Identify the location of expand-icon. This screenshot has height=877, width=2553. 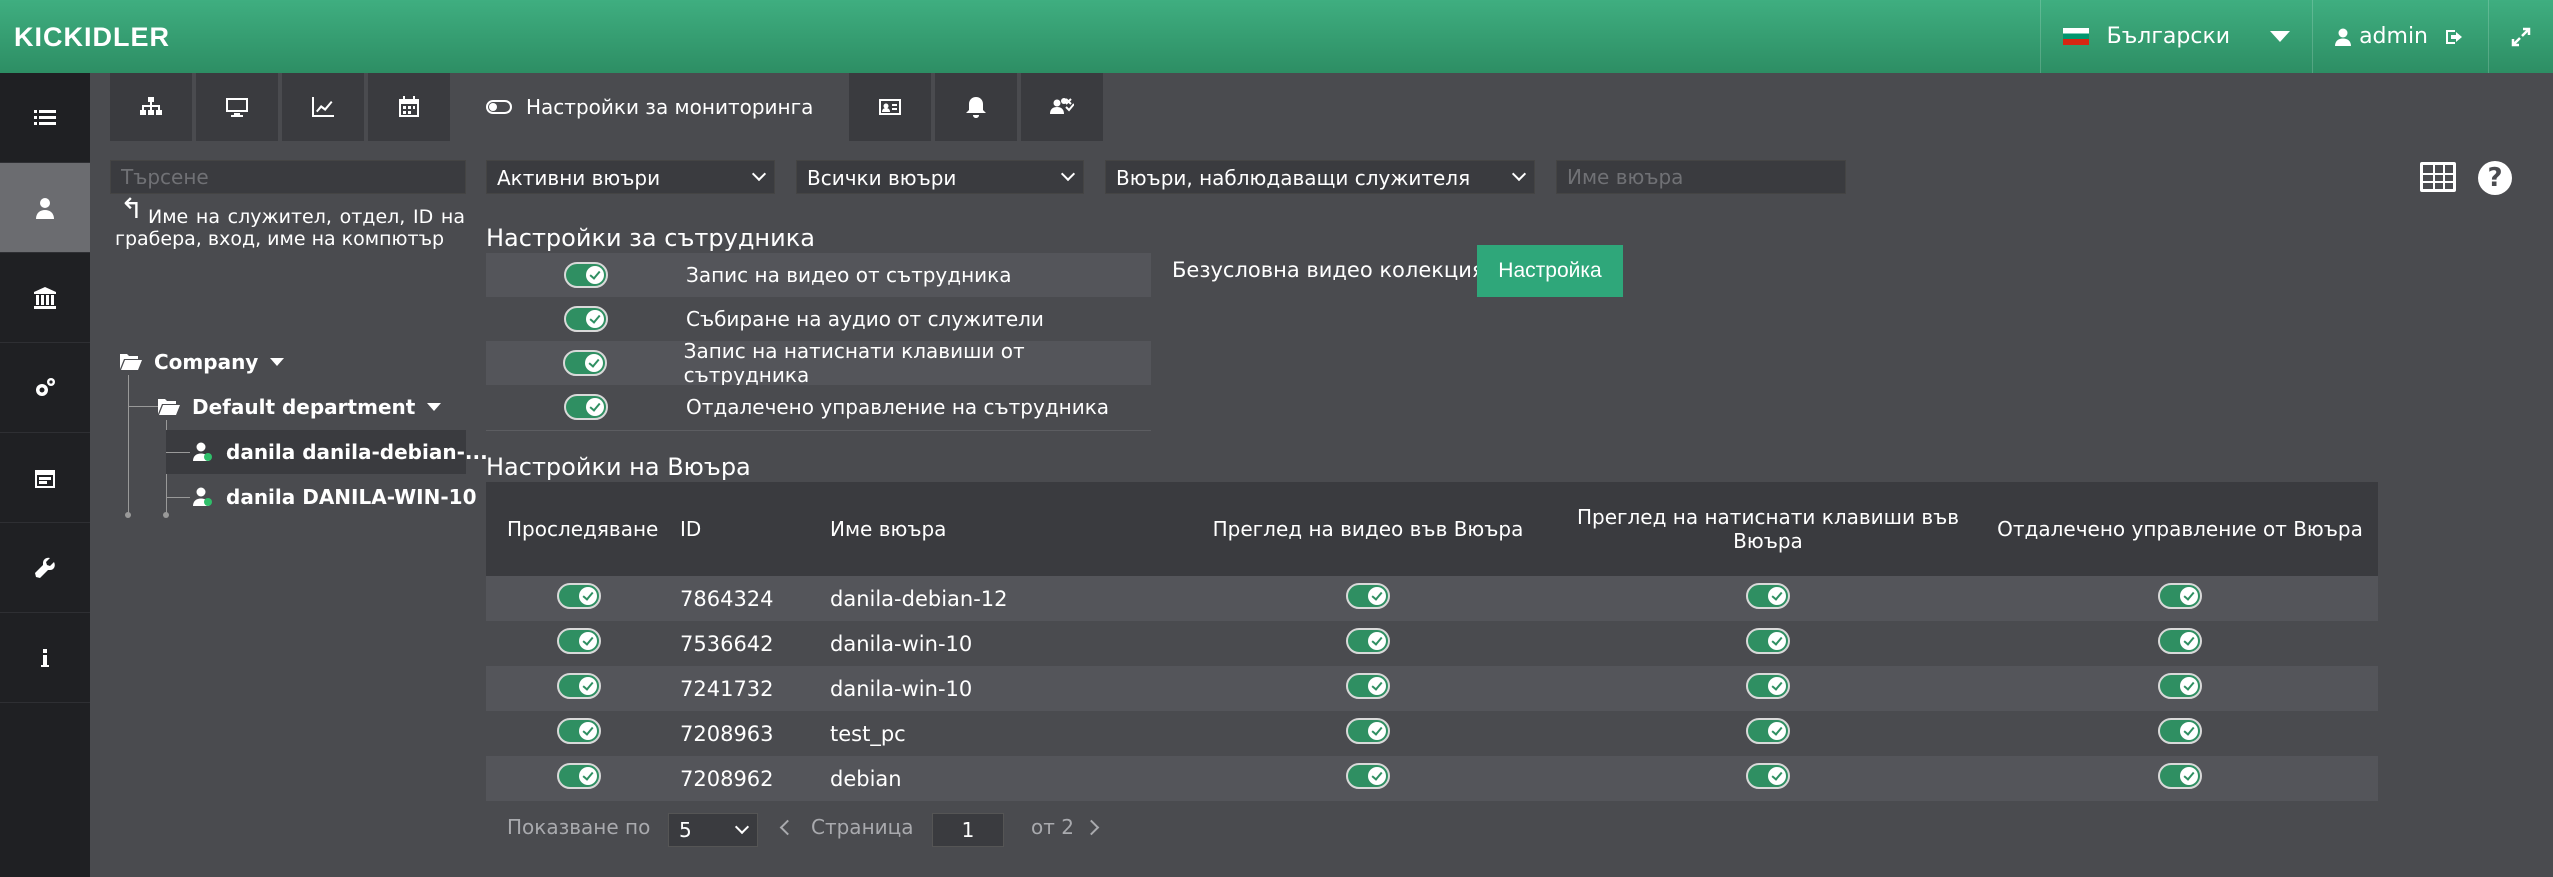
(2521, 36).